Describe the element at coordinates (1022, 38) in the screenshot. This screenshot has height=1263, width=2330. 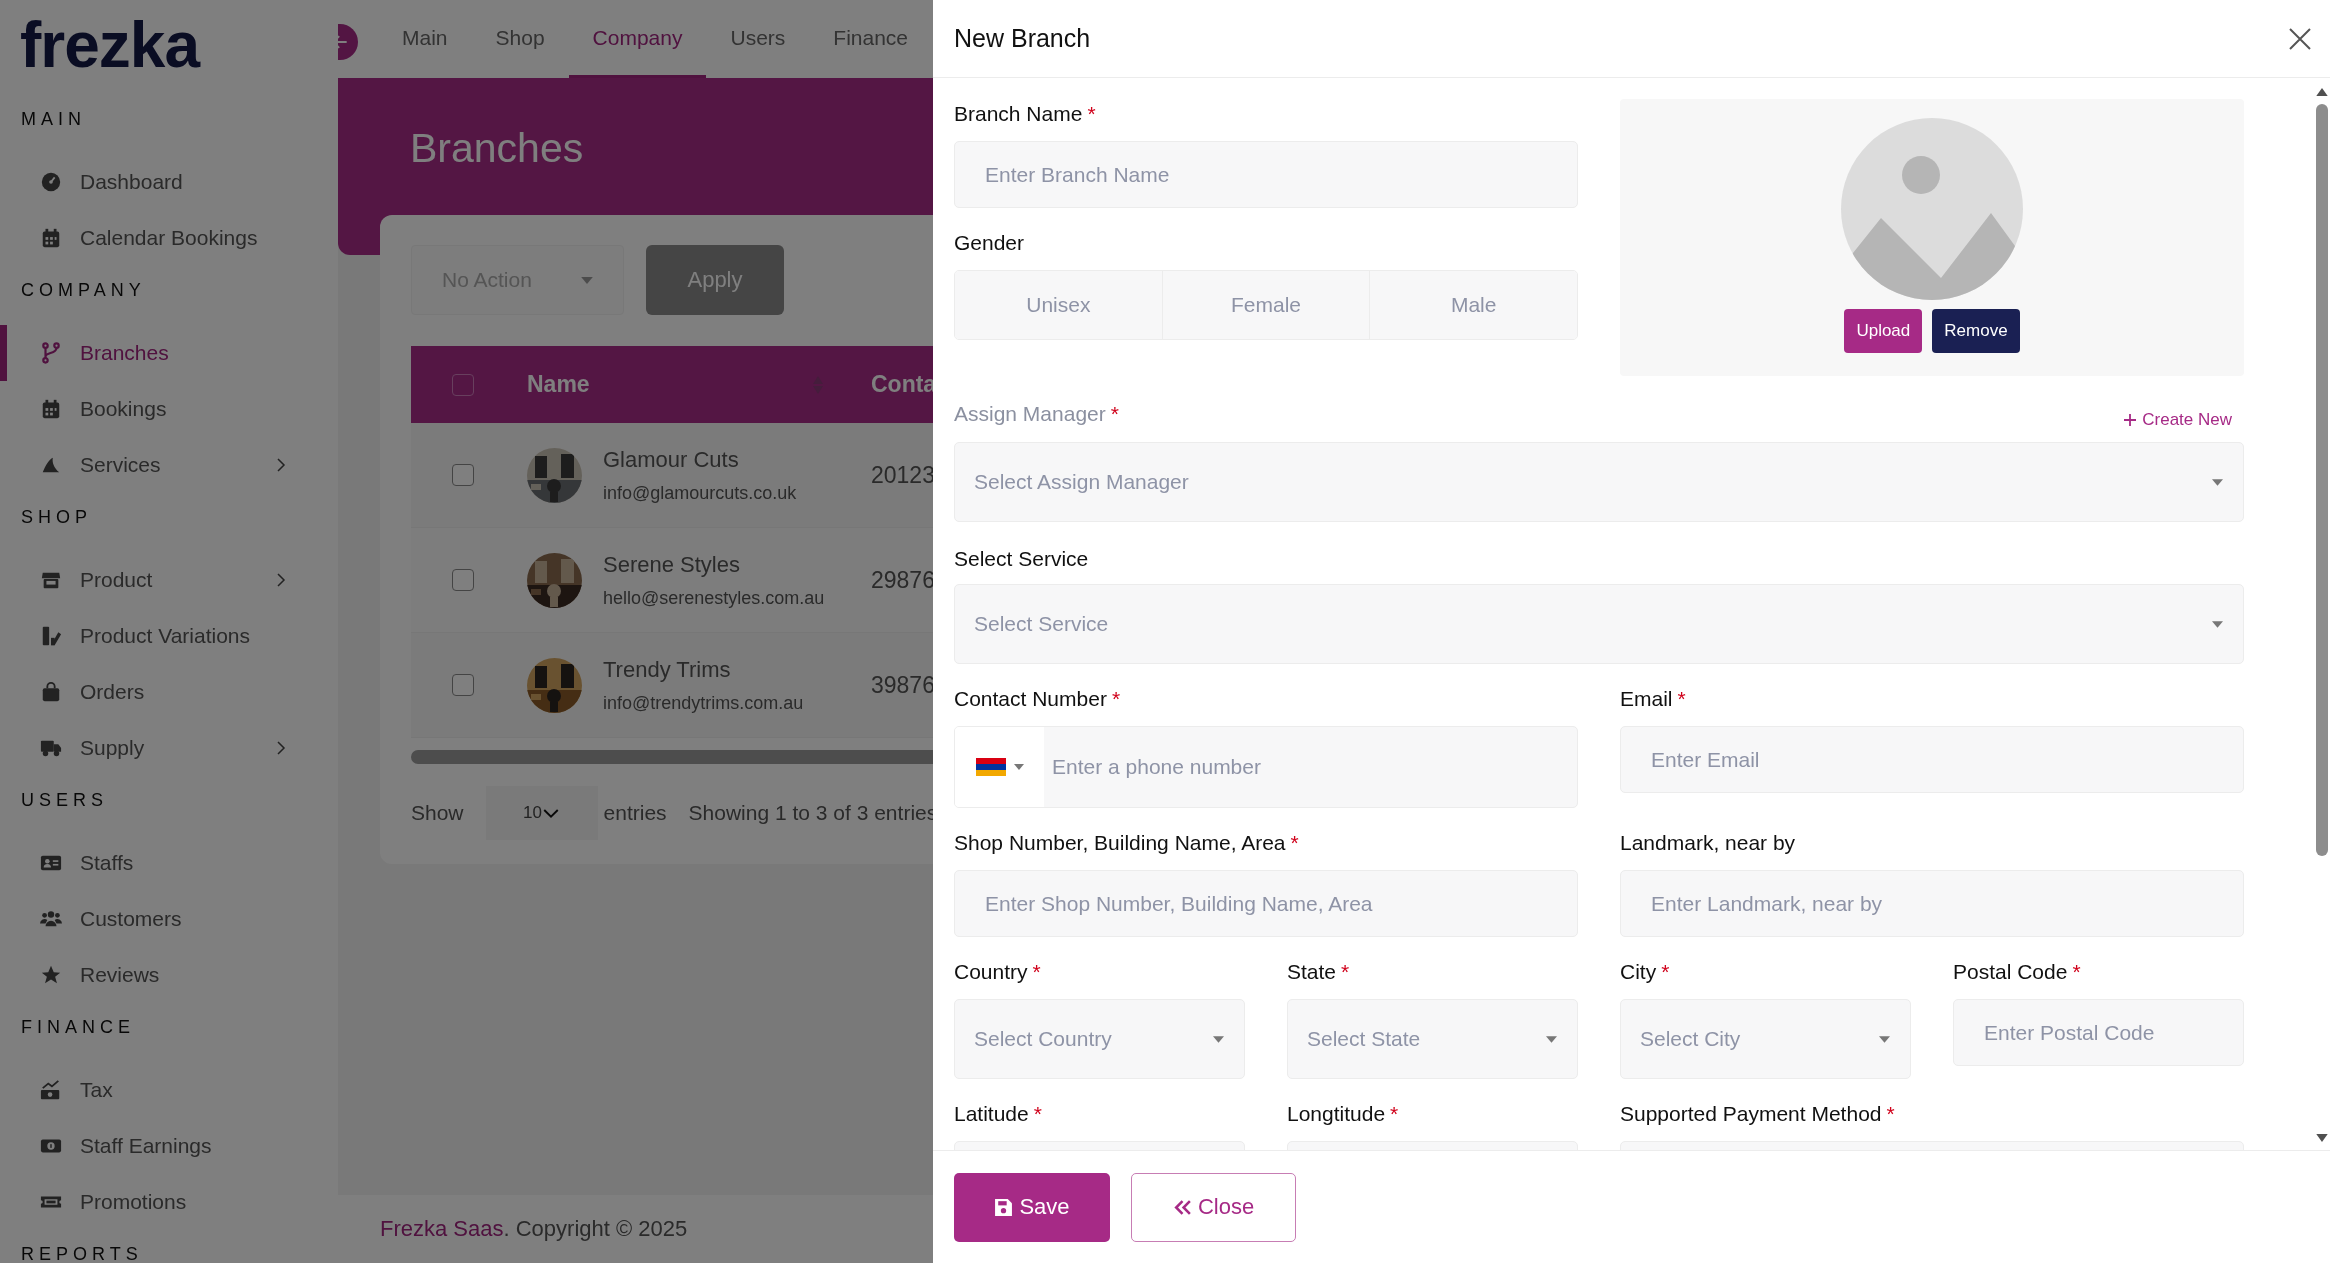
I see `drawer-title: New Branch` at that location.